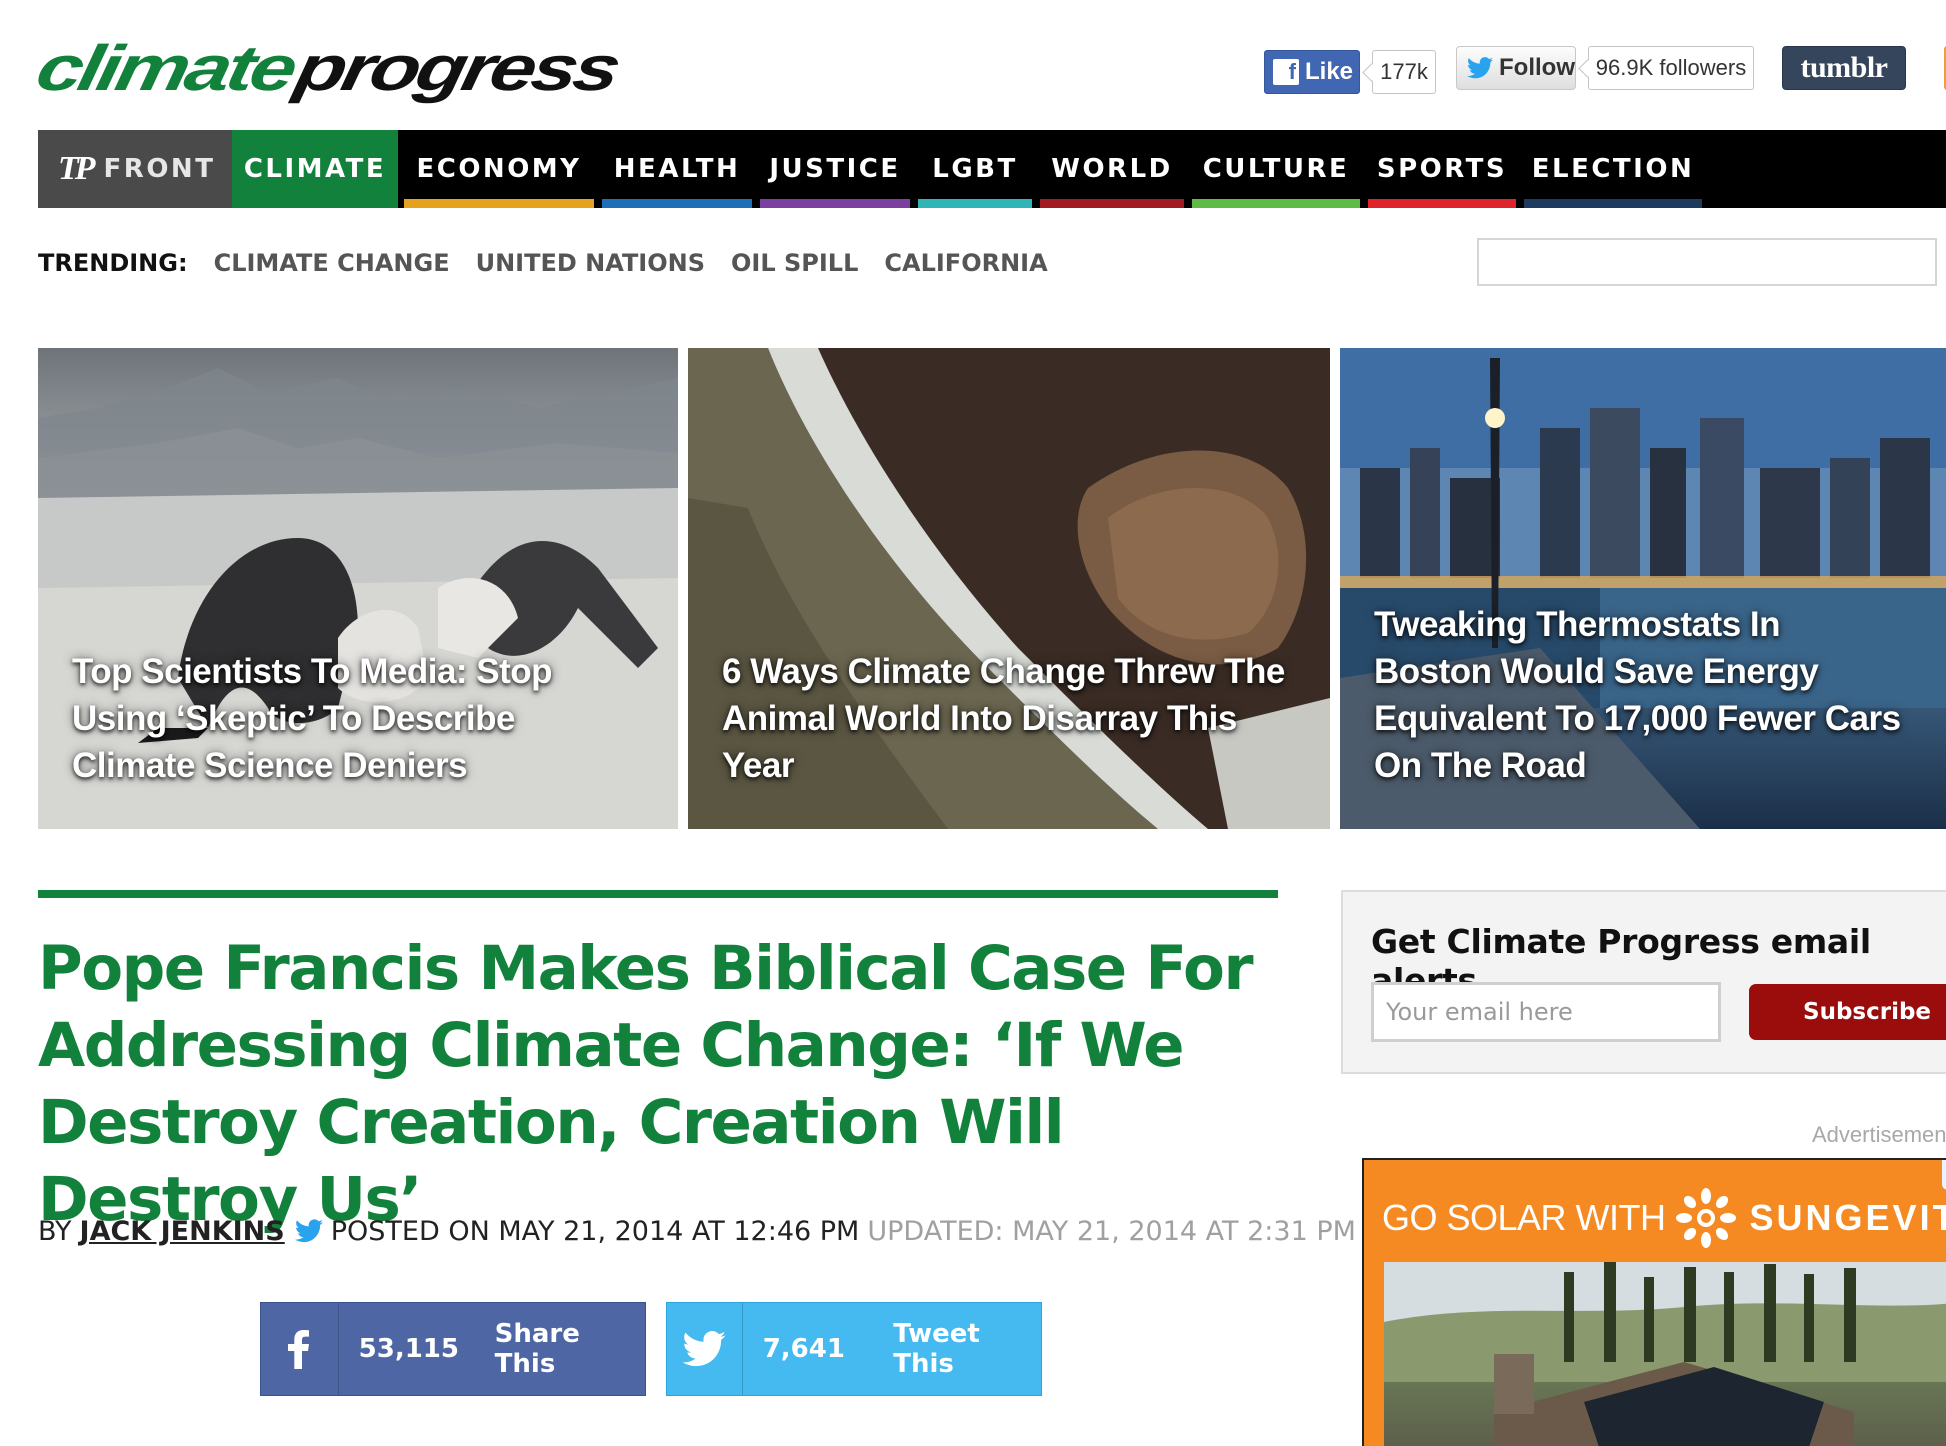  What do you see at coordinates (1665, 1354) in the screenshot?
I see `ad-image` at bounding box center [1665, 1354].